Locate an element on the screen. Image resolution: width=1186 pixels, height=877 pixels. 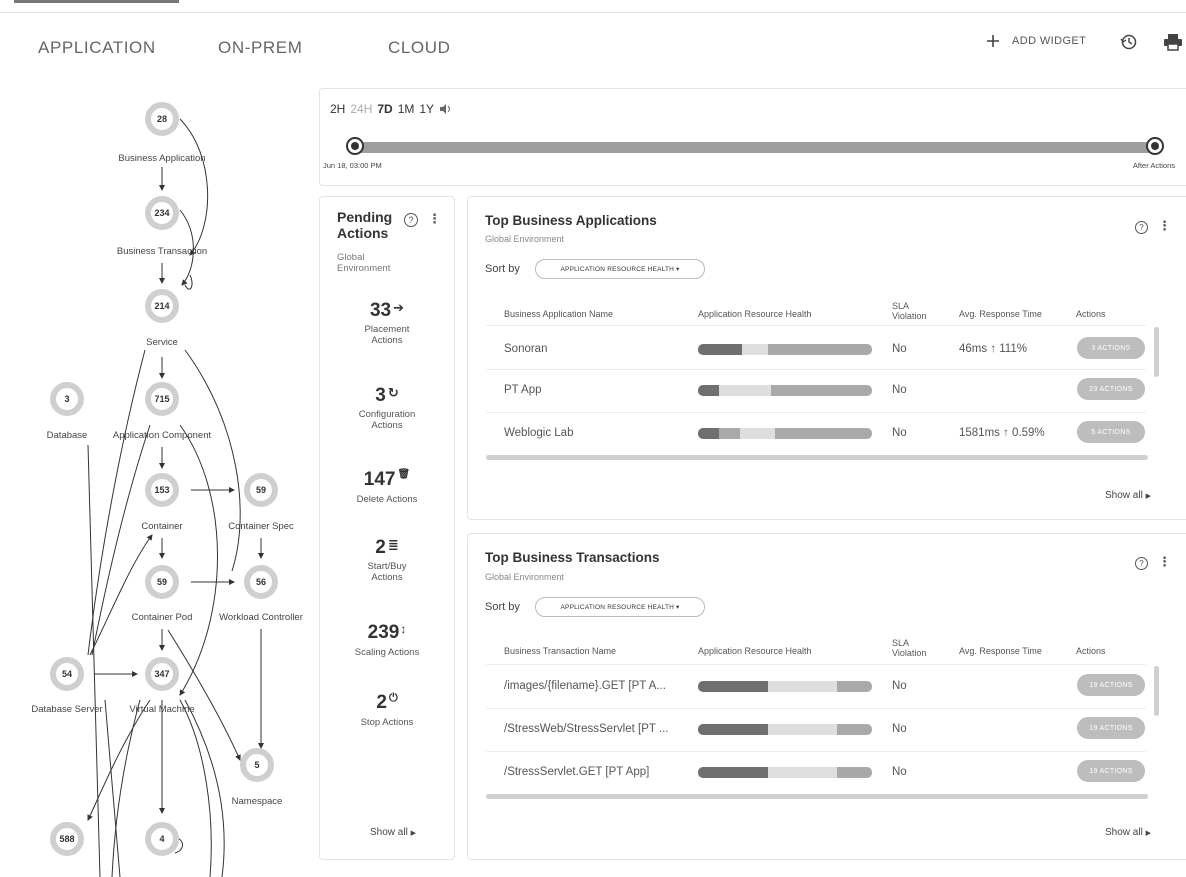
range-1m: 1M is located at coordinates (406, 109).